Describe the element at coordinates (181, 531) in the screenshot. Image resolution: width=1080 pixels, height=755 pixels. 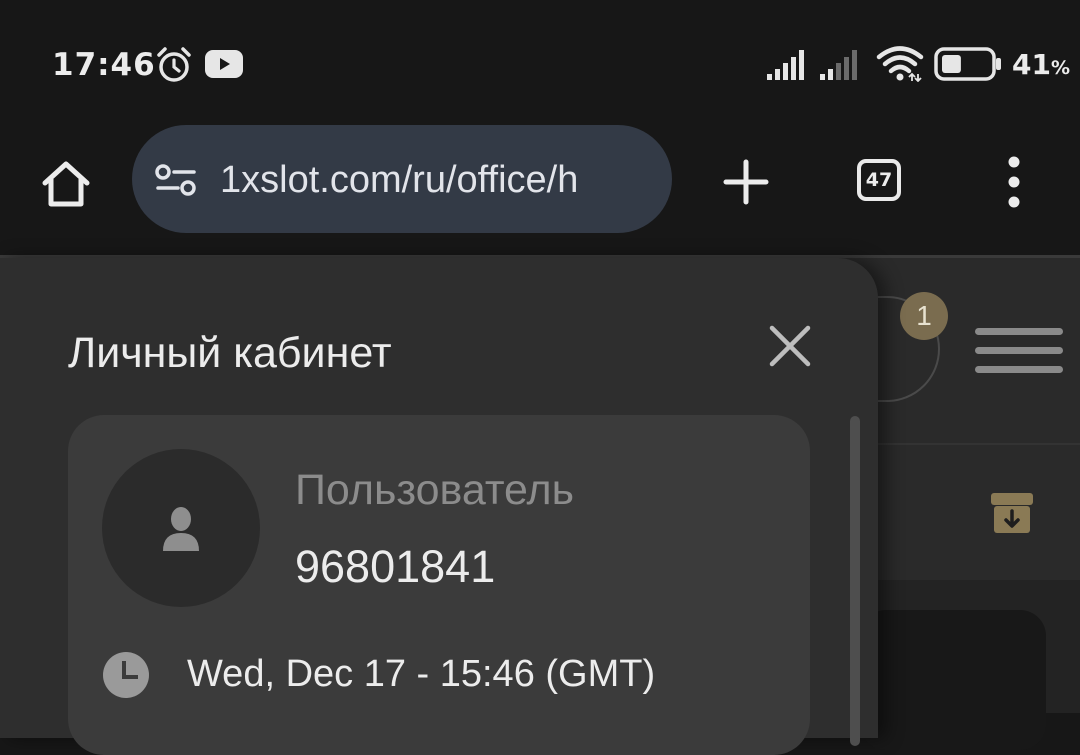
I see `user-icon` at that location.